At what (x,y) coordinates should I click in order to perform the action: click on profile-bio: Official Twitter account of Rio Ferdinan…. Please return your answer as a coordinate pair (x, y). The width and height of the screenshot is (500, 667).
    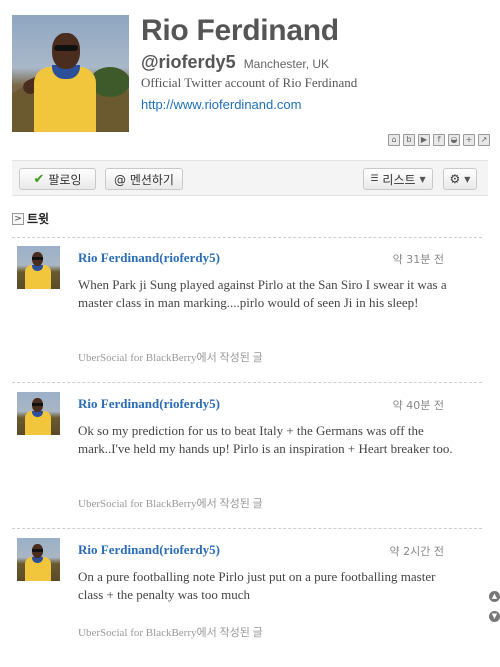
    Looking at the image, I should click on (249, 82).